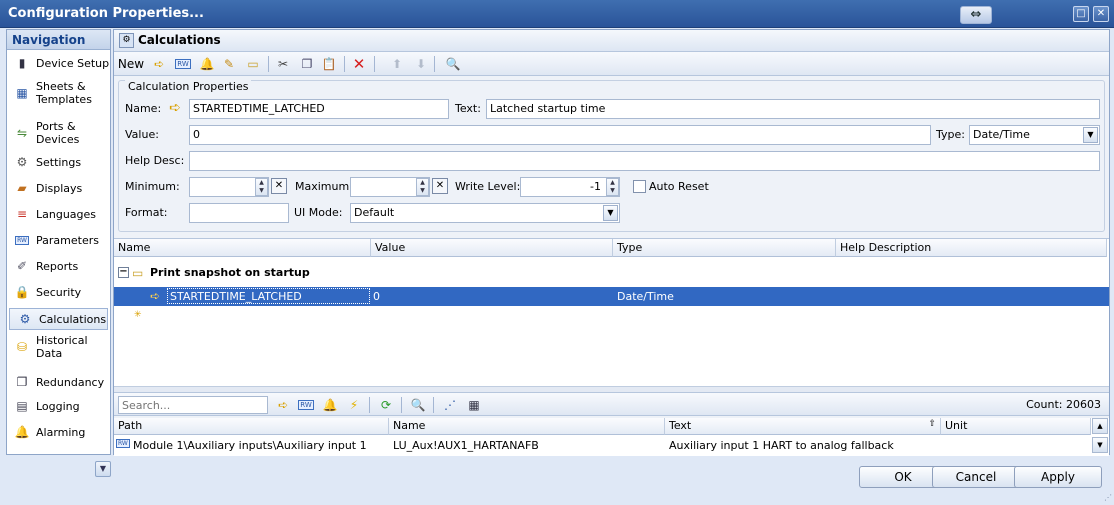 The height and width of the screenshot is (505, 1114). What do you see at coordinates (58, 133) in the screenshot?
I see `sidebar-item-ports: ⇋ Ports & Devices` at bounding box center [58, 133].